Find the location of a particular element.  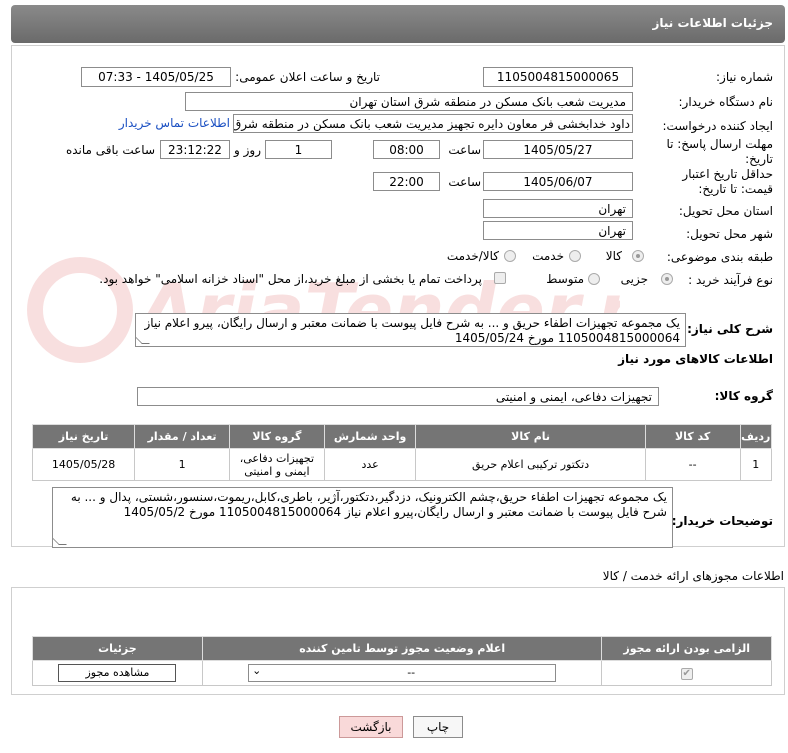

table-row: ✔ -- ⌄ مشاهده مجوز is located at coordinates (402, 673).